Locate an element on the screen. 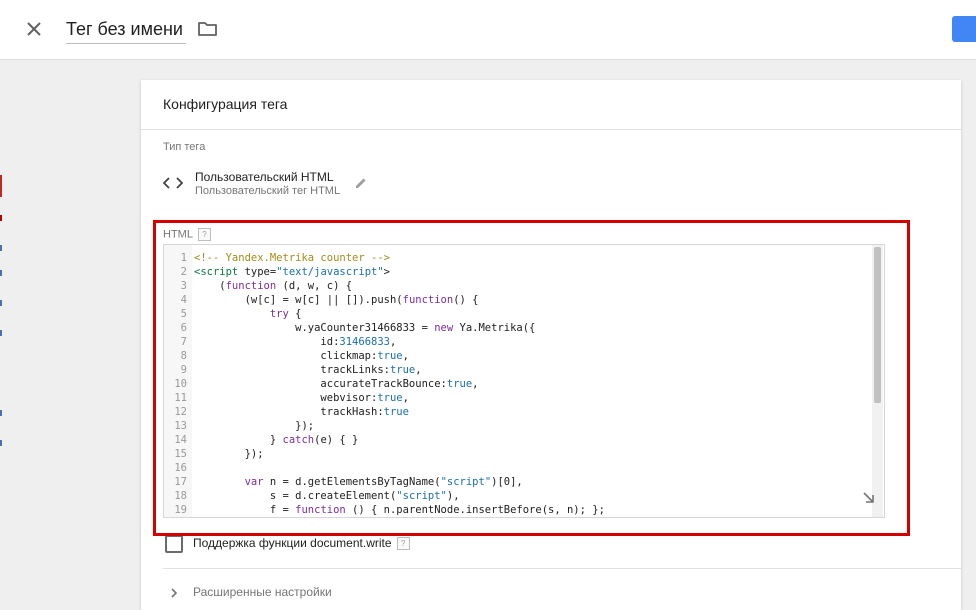 This screenshot has width=976, height=610. pencil-icon is located at coordinates (361, 183).